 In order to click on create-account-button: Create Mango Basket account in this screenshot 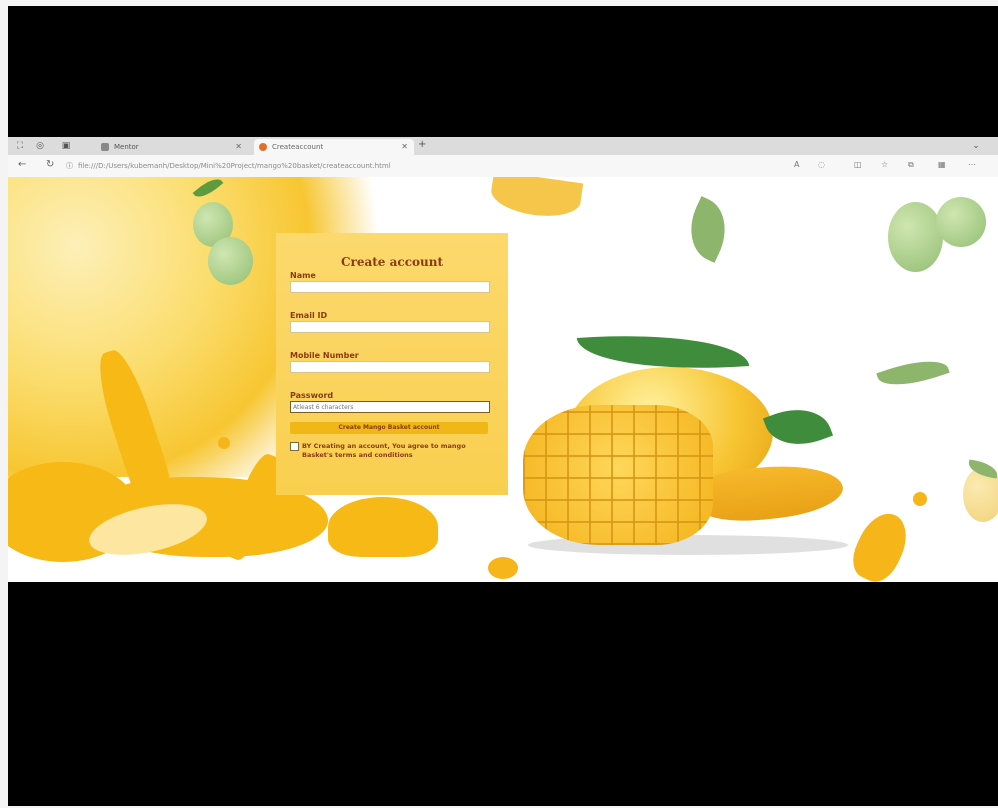, I will do `click(389, 428)`.